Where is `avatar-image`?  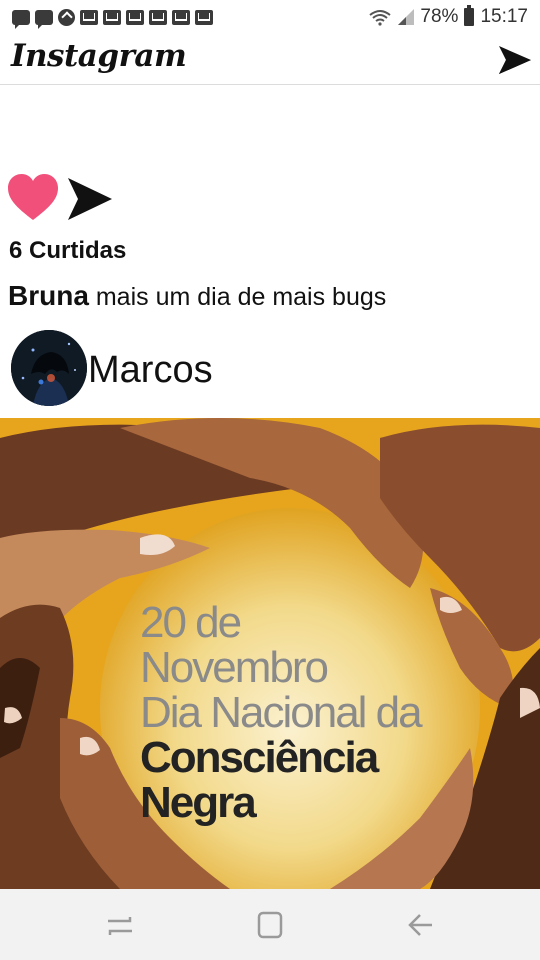 avatar-image is located at coordinates (49, 368).